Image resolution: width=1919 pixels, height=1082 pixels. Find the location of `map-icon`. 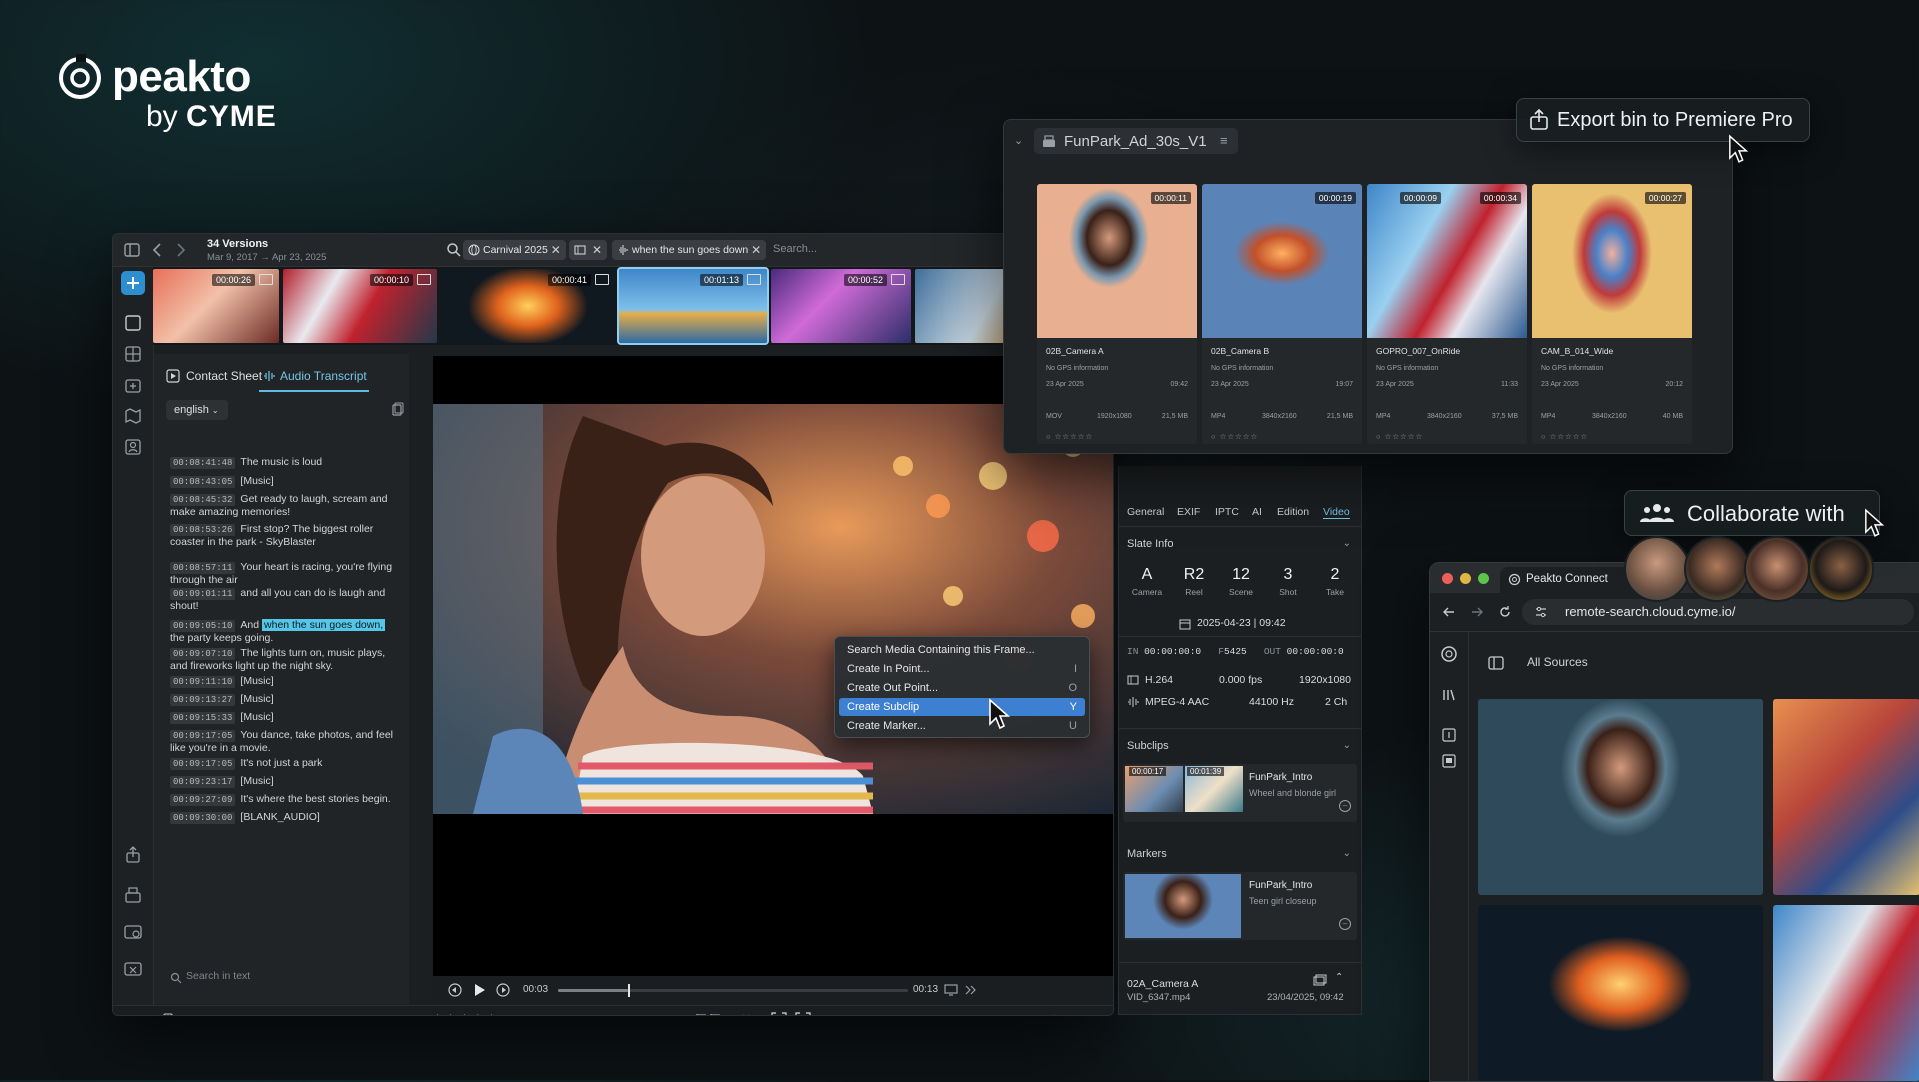

map-icon is located at coordinates (133, 416).